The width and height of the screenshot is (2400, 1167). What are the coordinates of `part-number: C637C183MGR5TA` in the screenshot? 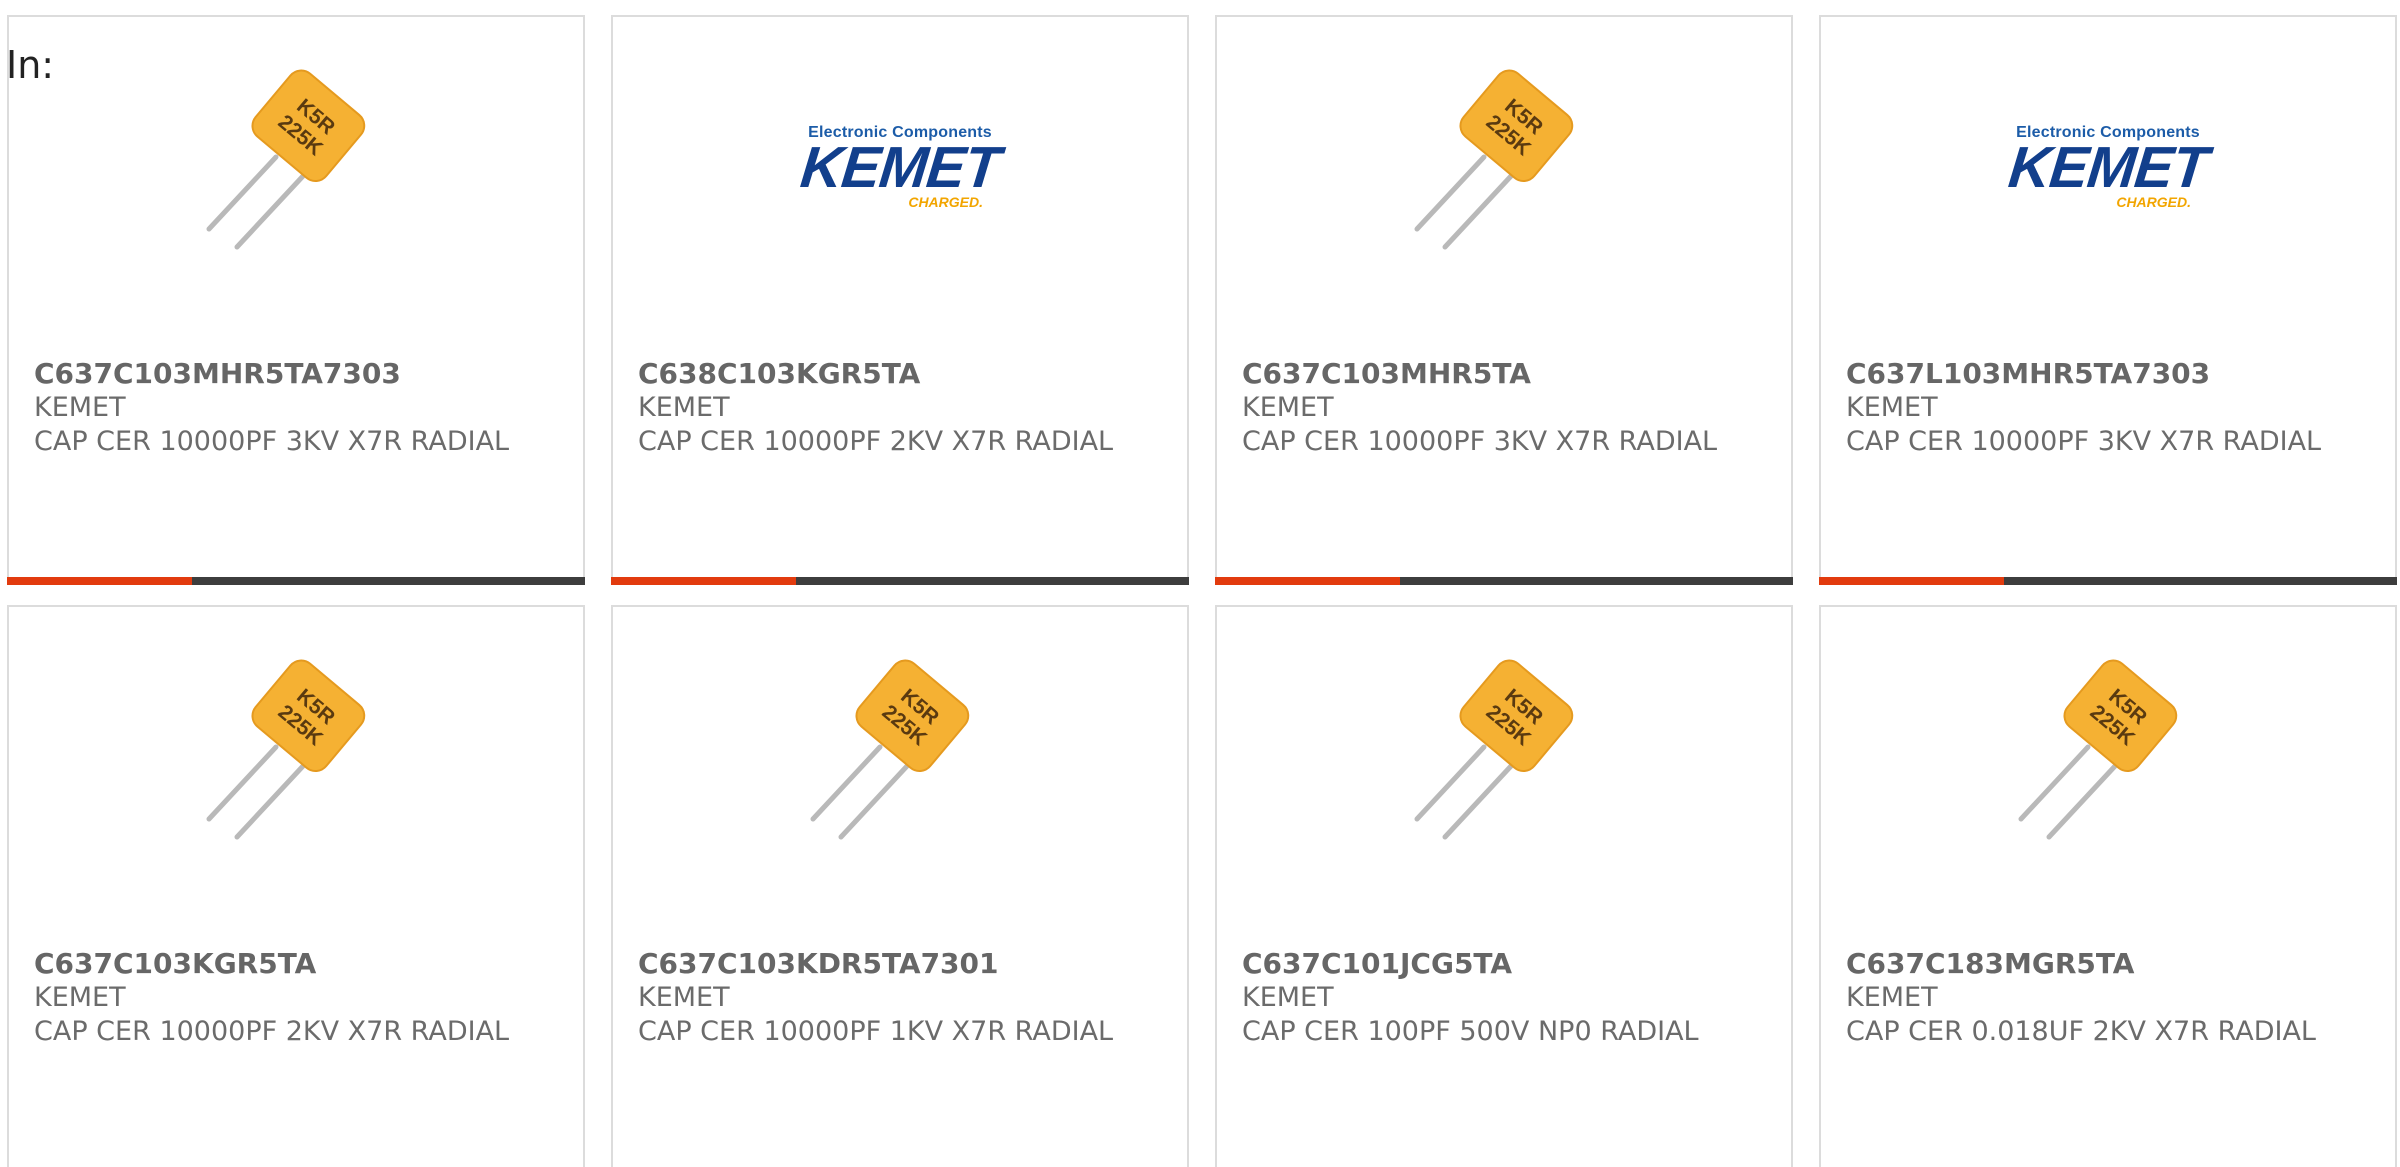 It's located at (2110, 964).